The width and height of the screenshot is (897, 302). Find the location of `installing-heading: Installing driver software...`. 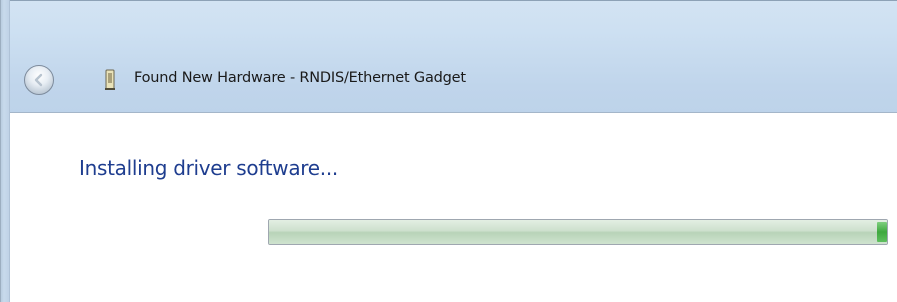

installing-heading: Installing driver software... is located at coordinates (208, 168).